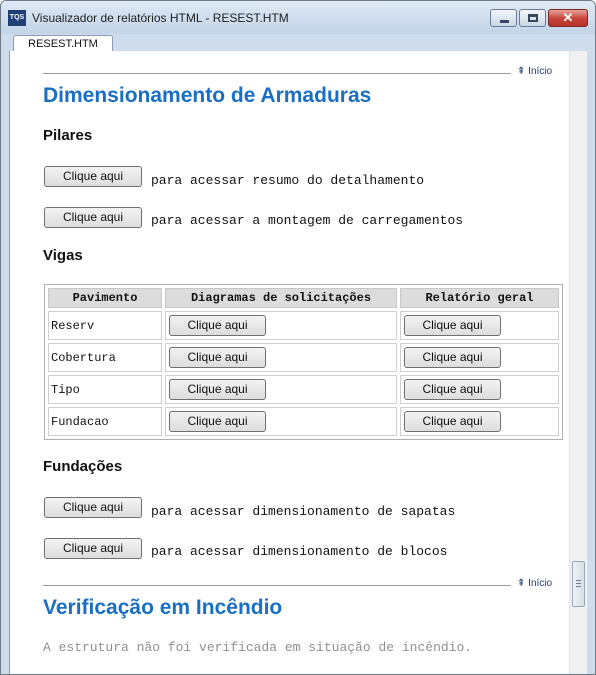  I want to click on fundacoes-heading: Fundações, so click(83, 466).